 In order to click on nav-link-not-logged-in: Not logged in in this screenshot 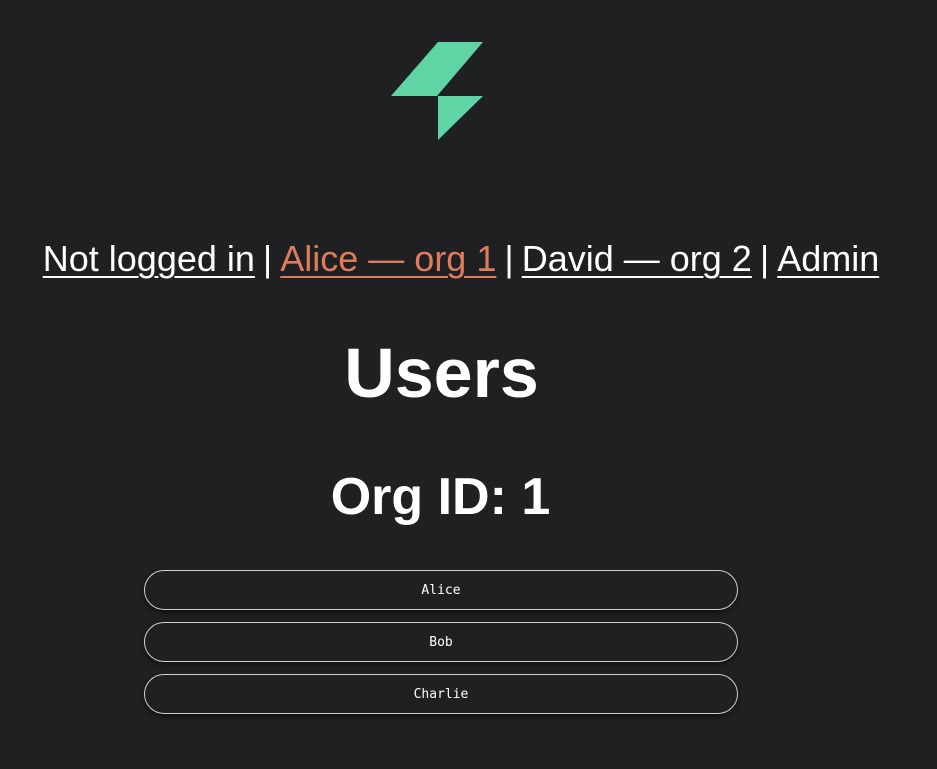, I will do `click(149, 258)`.